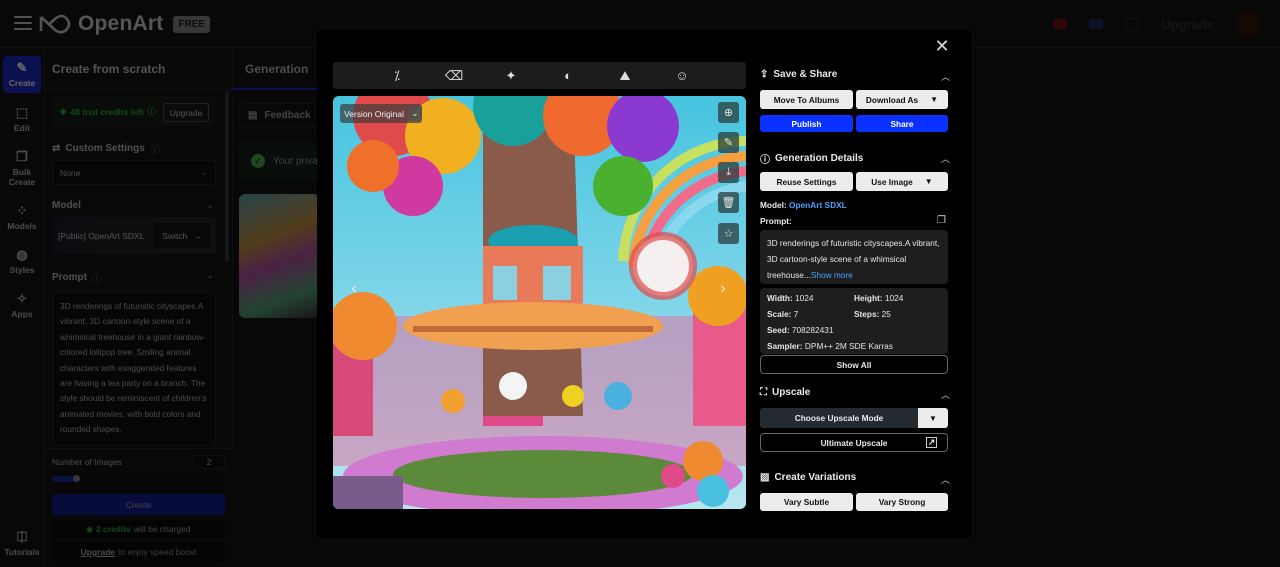  I want to click on model-meta-link: OpenArt SDXL, so click(818, 205).